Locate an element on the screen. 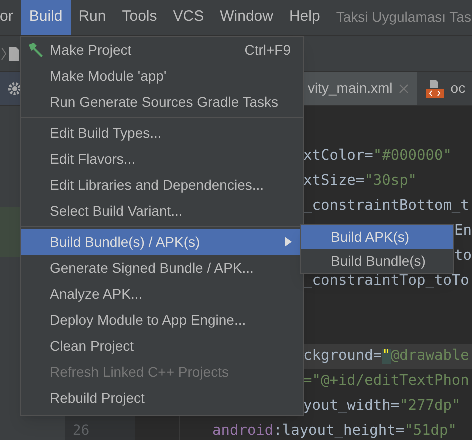 This screenshot has width=472, height=440. menu-item: Build Bundle(s) is located at coordinates (377, 261).